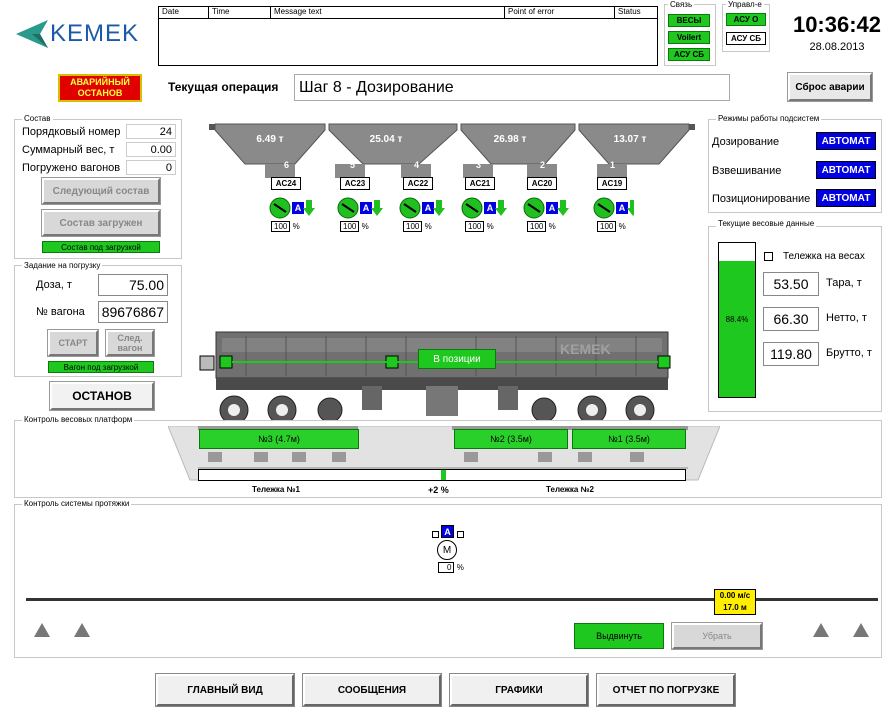 This screenshot has width=896, height=717. Describe the element at coordinates (768, 256) in the screenshot. I see `cart-on-scale-checkbox` at that location.